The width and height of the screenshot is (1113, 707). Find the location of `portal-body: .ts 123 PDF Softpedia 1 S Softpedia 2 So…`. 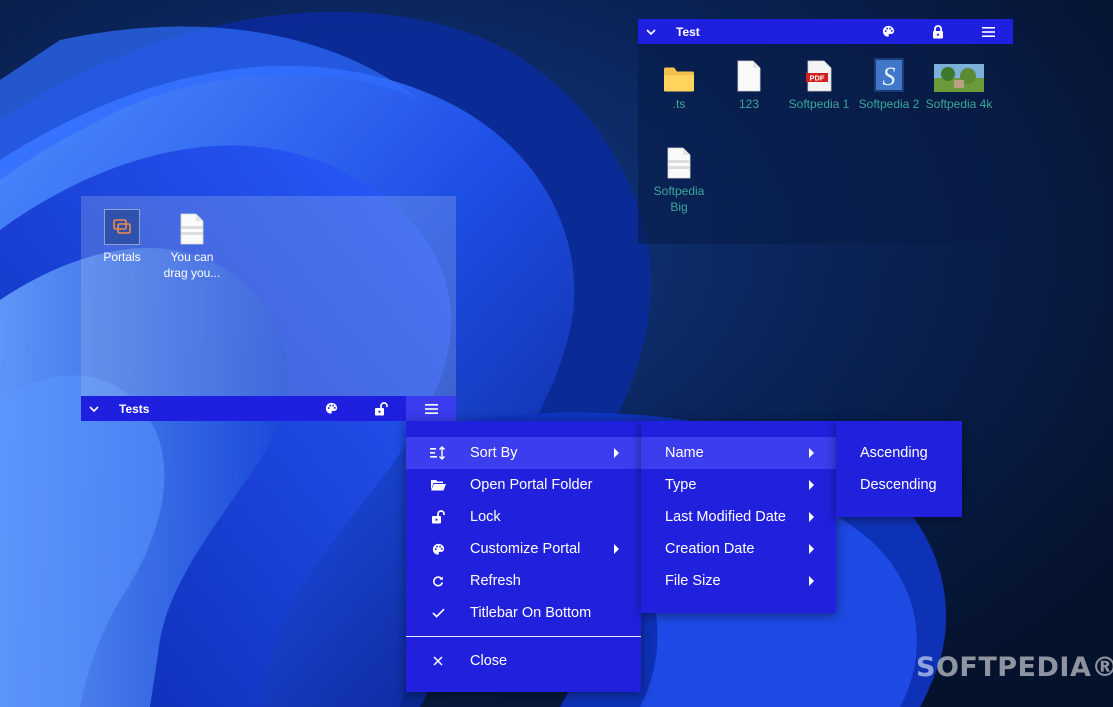

portal-body: .ts 123 PDF Softpedia 1 S Softpedia 2 So… is located at coordinates (825, 144).